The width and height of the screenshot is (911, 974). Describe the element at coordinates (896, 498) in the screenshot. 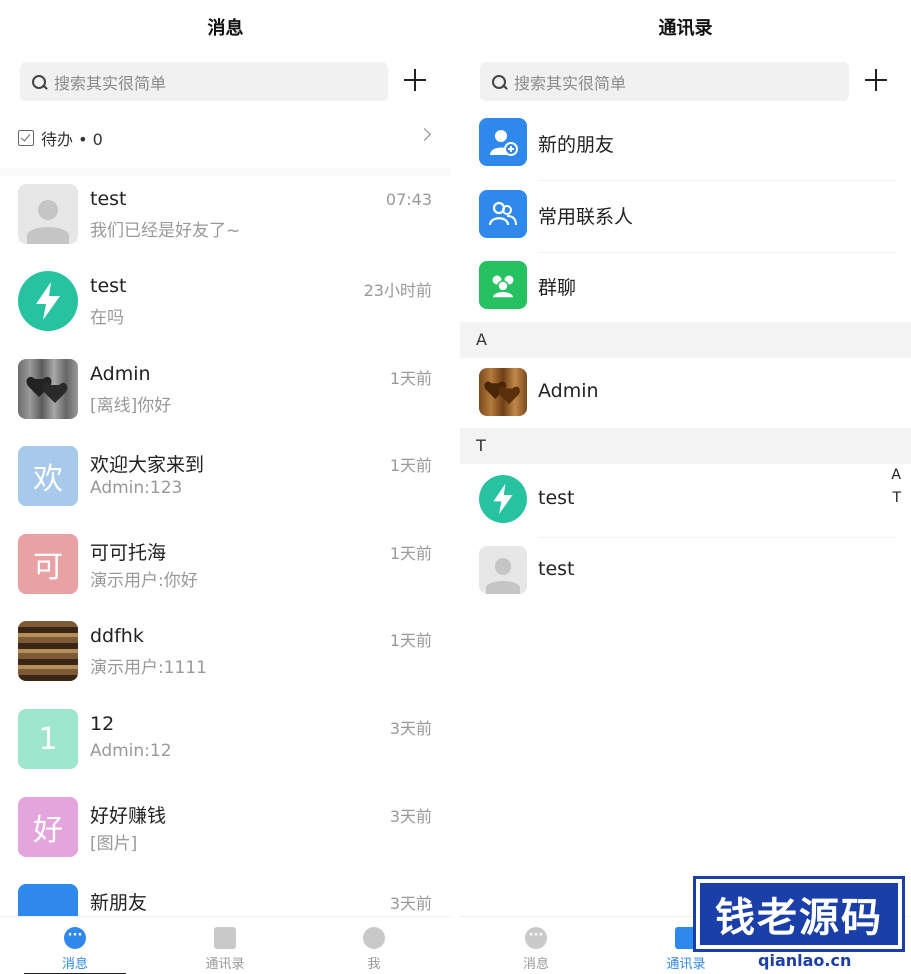

I see `index-letter-t: T` at that location.